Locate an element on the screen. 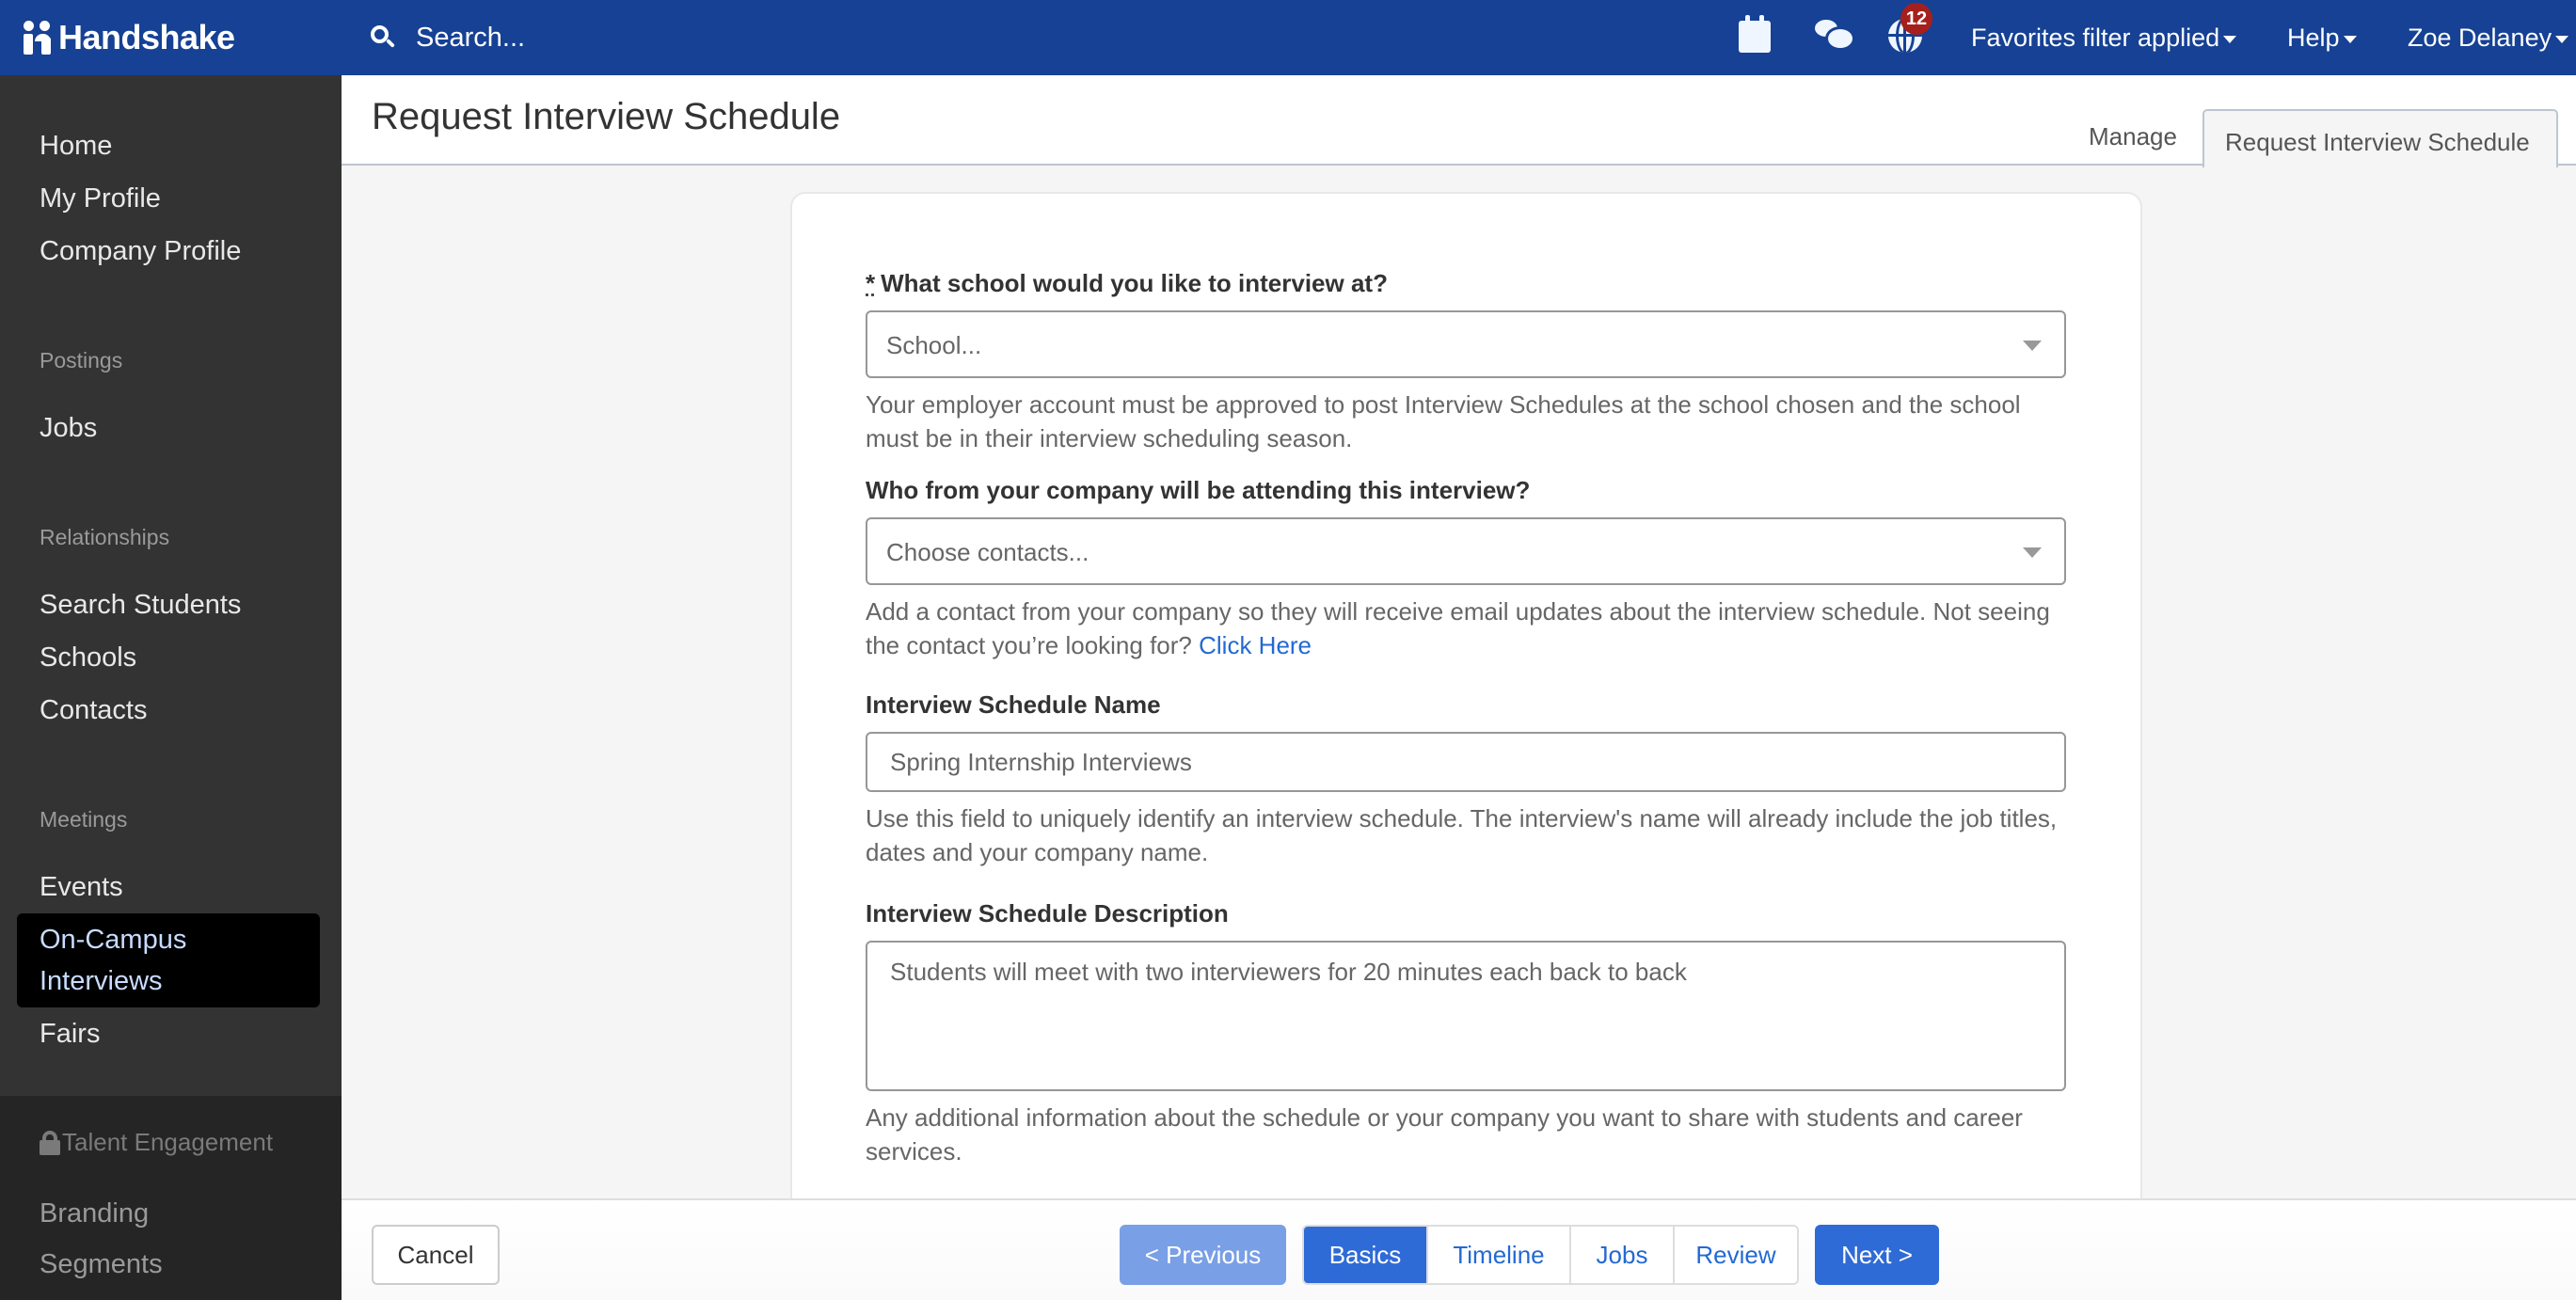 The image size is (2576, 1300). talent-engagement-label: Talent Engagement is located at coordinates (168, 1142).